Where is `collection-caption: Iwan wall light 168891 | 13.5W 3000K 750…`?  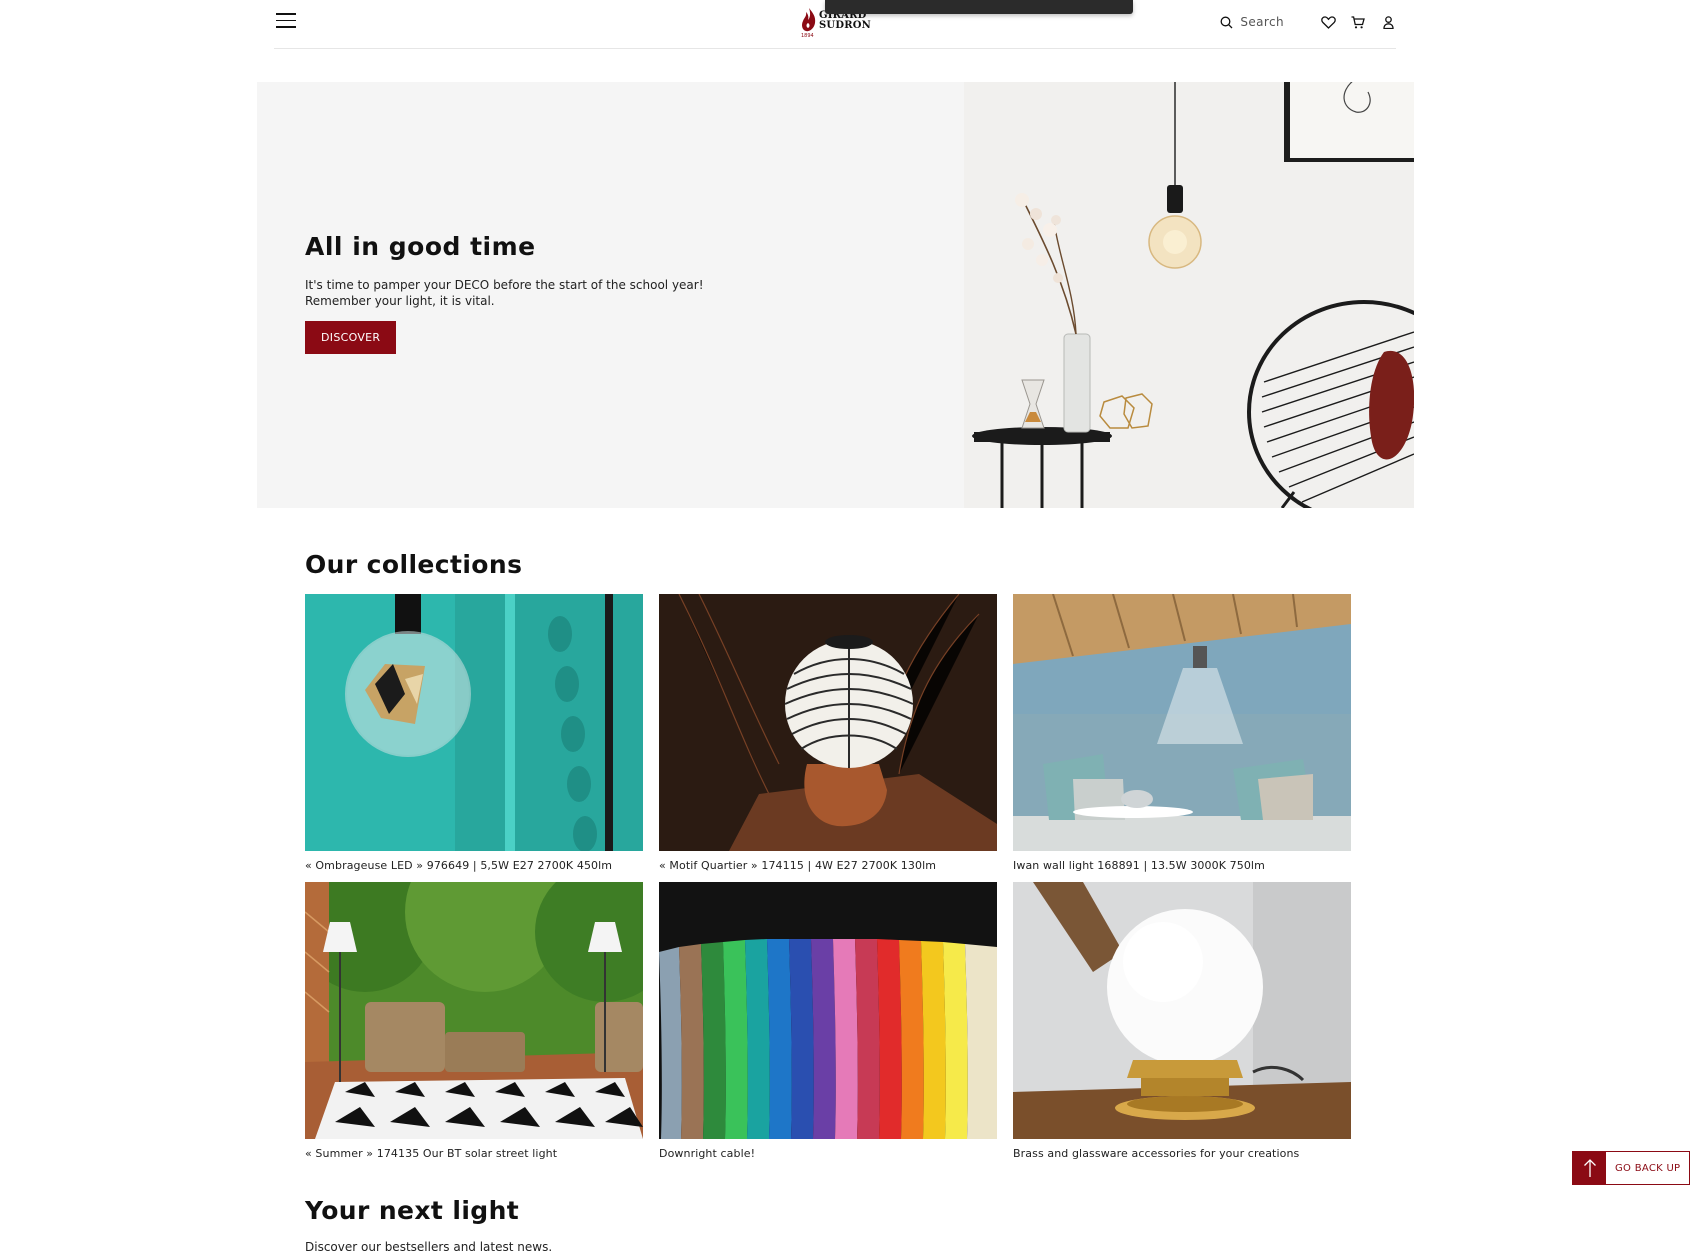 collection-caption: Iwan wall light 168891 | 13.5W 3000K 750… is located at coordinates (1139, 865).